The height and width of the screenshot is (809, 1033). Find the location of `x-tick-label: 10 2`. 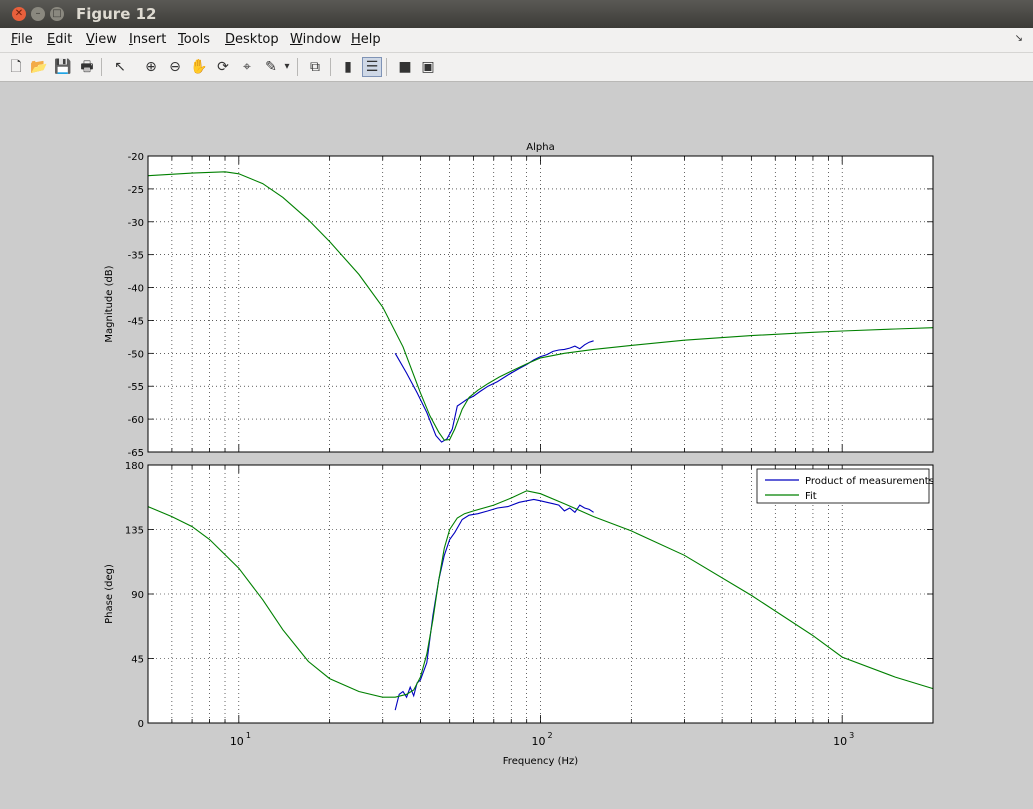

x-tick-label: 10 2 is located at coordinates (542, 739).